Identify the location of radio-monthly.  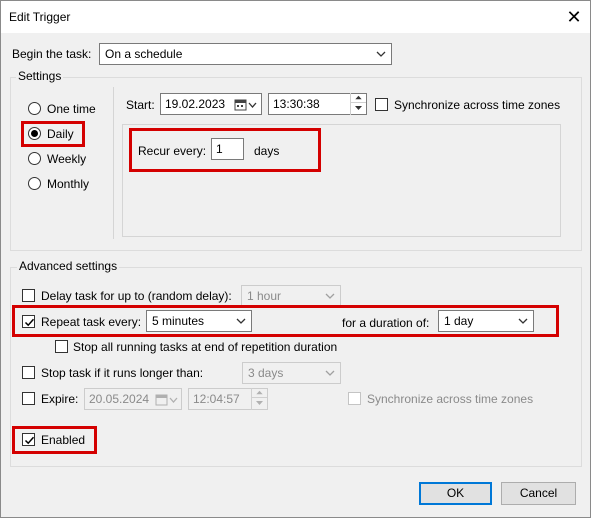
(34, 183).